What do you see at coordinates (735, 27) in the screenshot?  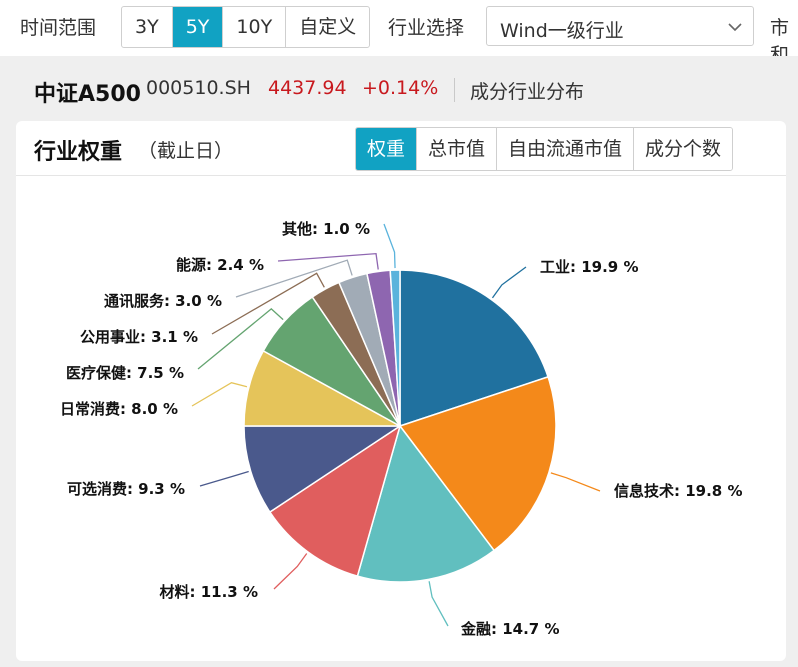 I see `chevron-down-icon` at bounding box center [735, 27].